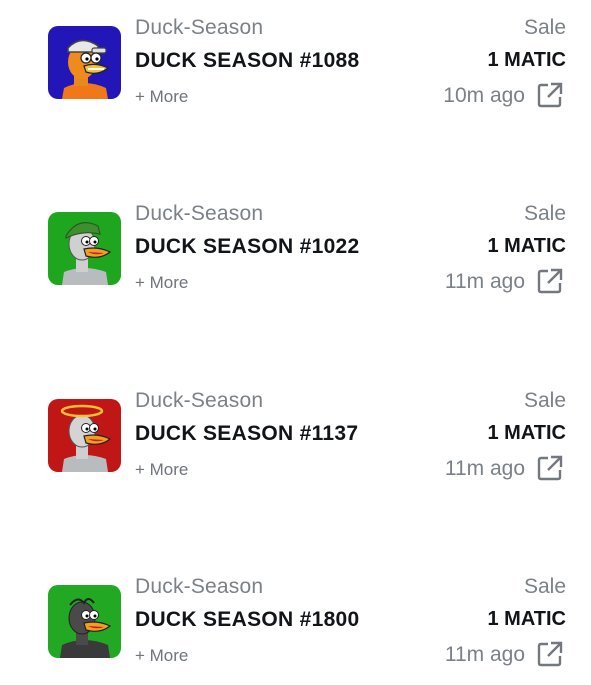 This screenshot has height=685, width=591. What do you see at coordinates (484, 95) in the screenshot?
I see `time-ago: 10m ago` at bounding box center [484, 95].